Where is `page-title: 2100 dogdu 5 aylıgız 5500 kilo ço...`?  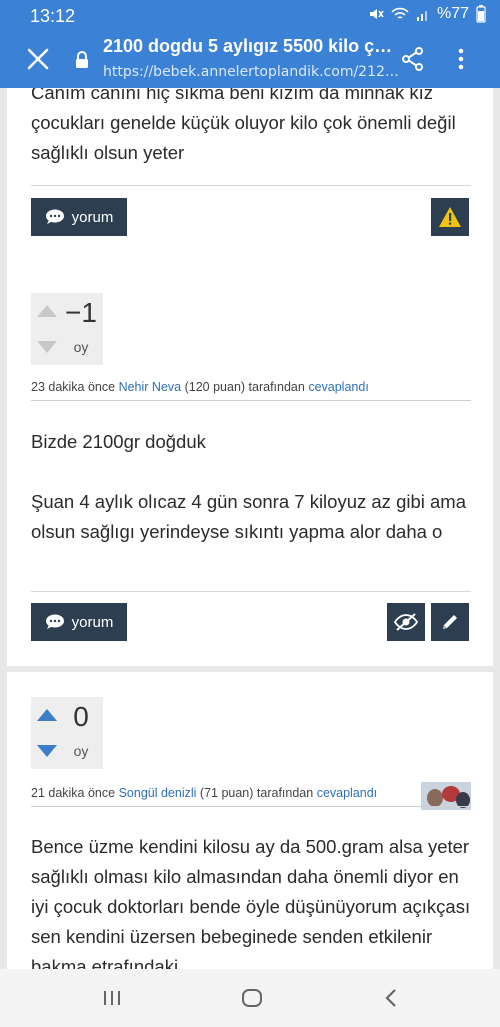 page-title: 2100 dogdu 5 aylıgız 5500 kilo ço... is located at coordinates (251, 46).